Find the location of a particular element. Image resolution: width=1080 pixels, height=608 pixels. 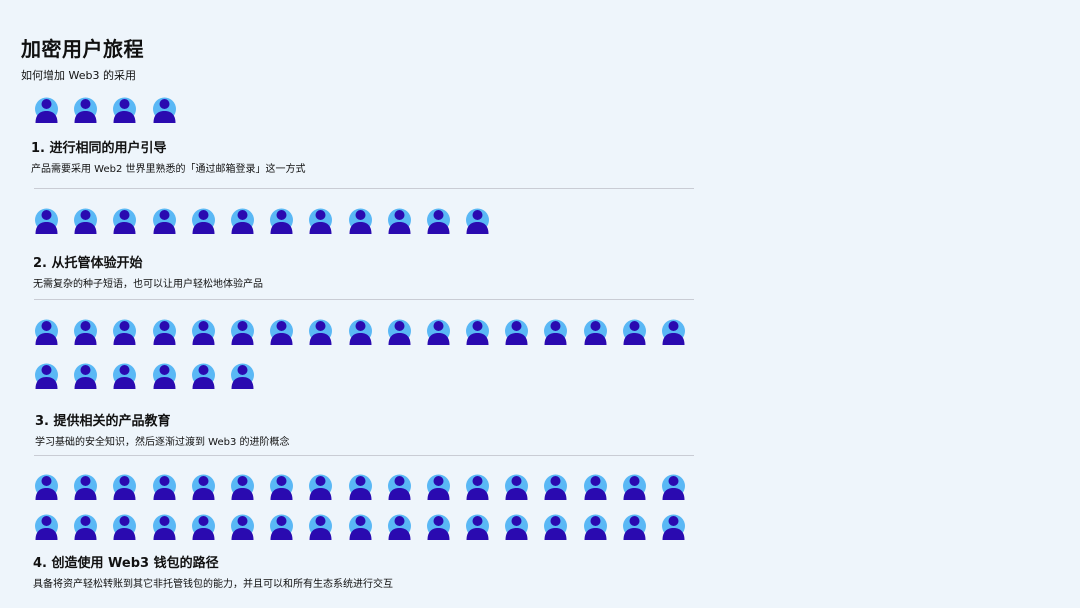

page-subtitle: 如何增加 Web3 的采用 is located at coordinates (78, 75).